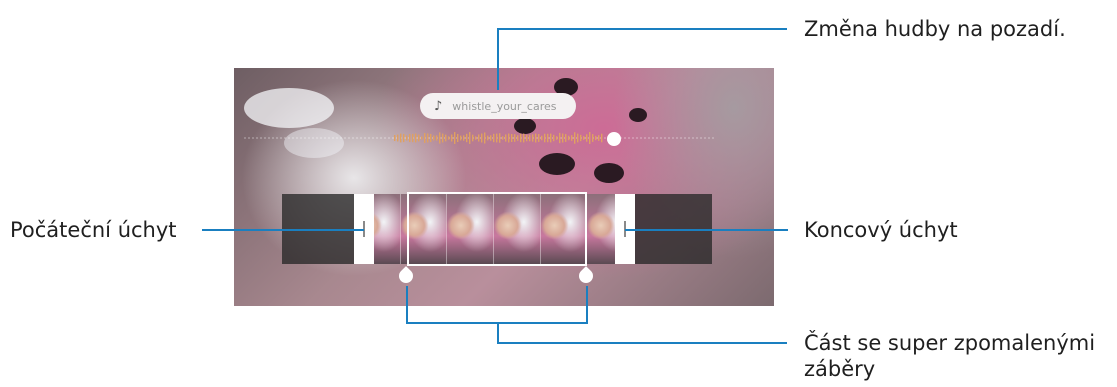 This screenshot has height=387, width=1117. What do you see at coordinates (935, 29) in the screenshot?
I see `callout-background-music: Změna hudby na pozadí.` at bounding box center [935, 29].